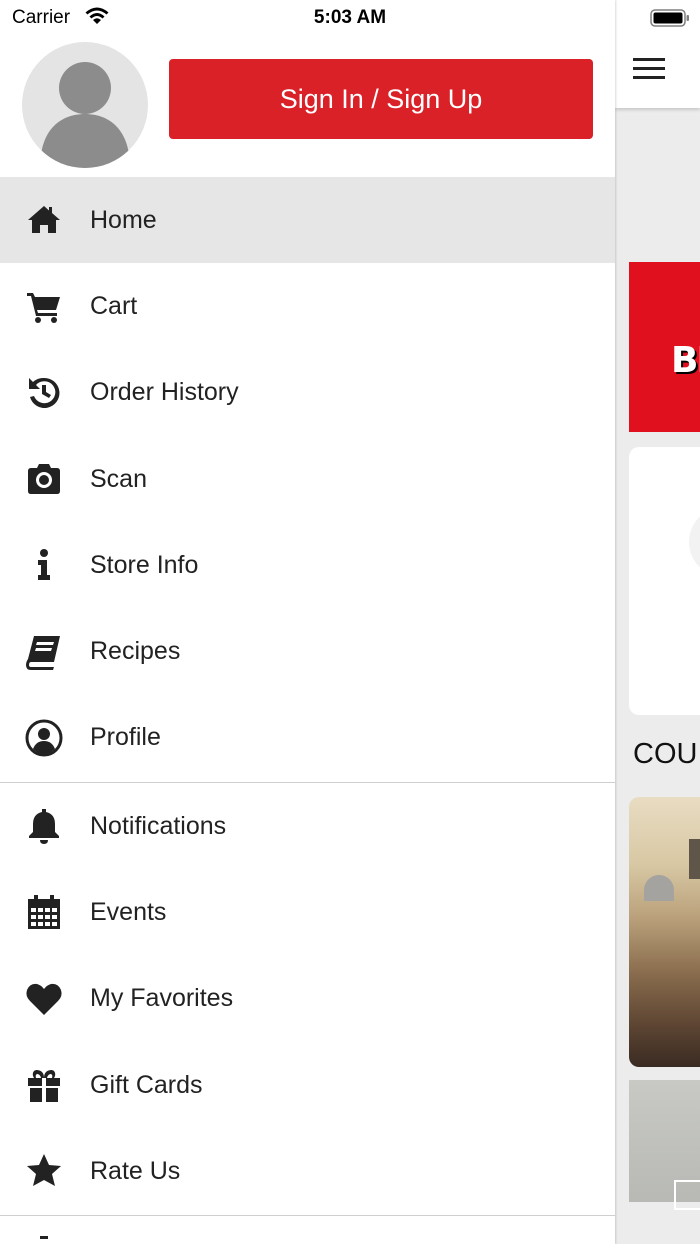 This screenshot has width=700, height=1244. What do you see at coordinates (44, 652) in the screenshot?
I see `book-icon` at bounding box center [44, 652].